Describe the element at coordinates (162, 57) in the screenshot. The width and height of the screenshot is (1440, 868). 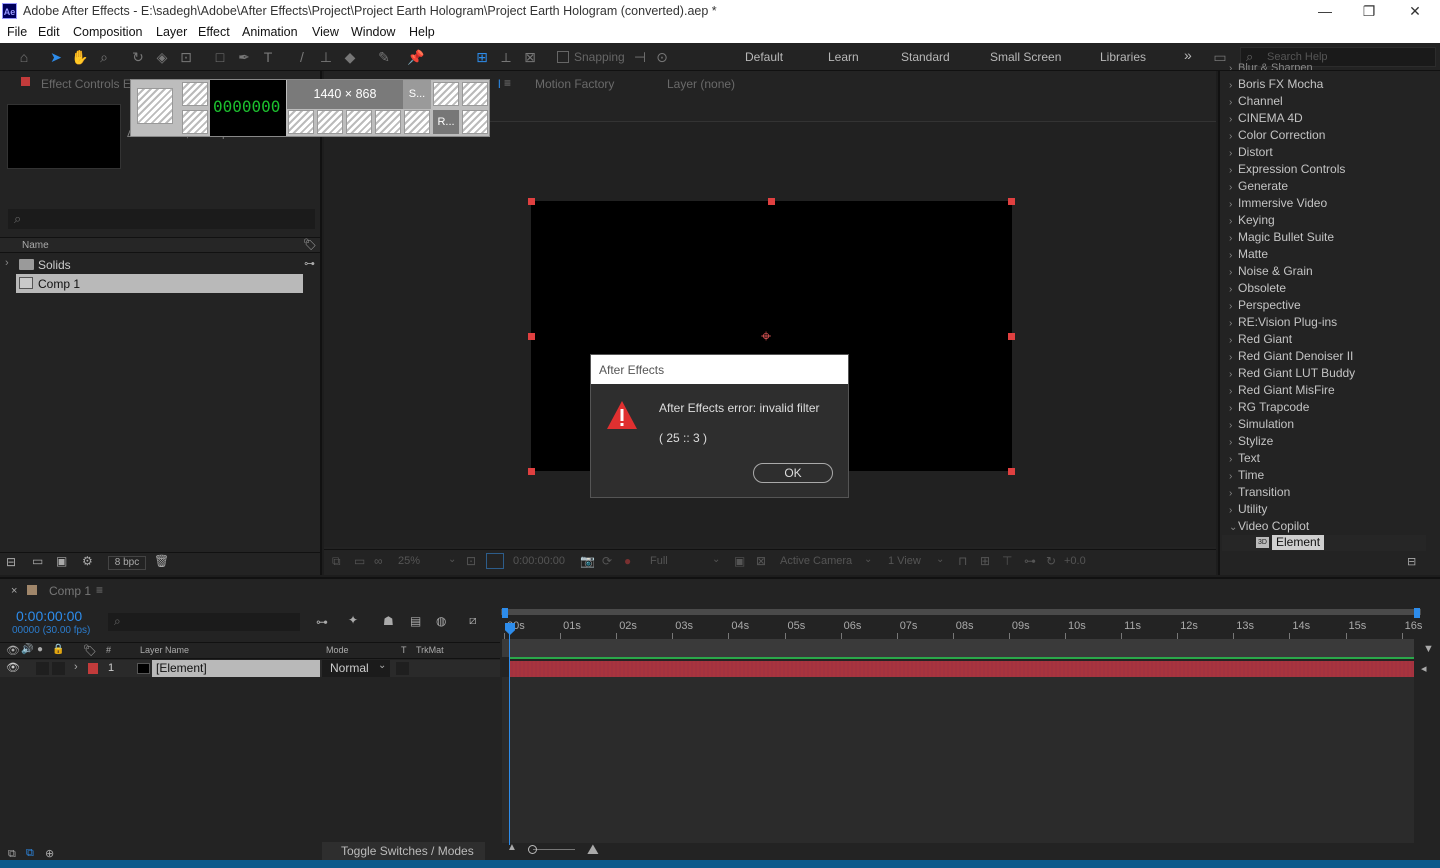
I see `camera-tool-icon: ◈` at that location.